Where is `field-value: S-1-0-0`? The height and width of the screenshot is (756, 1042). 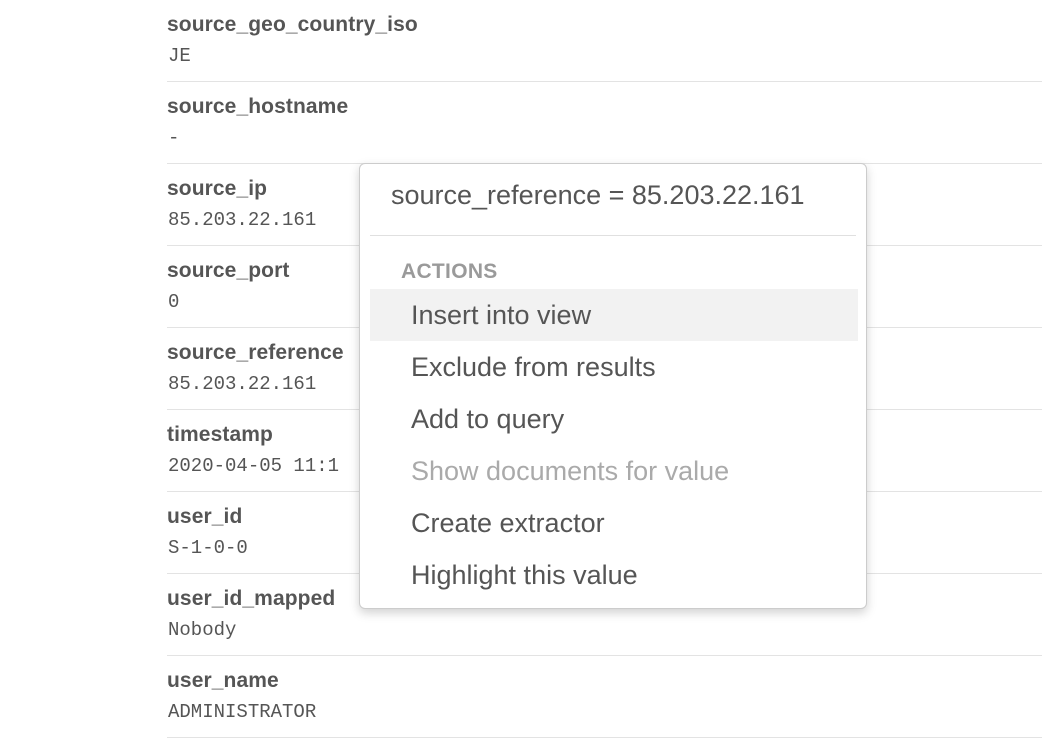 field-value: S-1-0-0 is located at coordinates (208, 548).